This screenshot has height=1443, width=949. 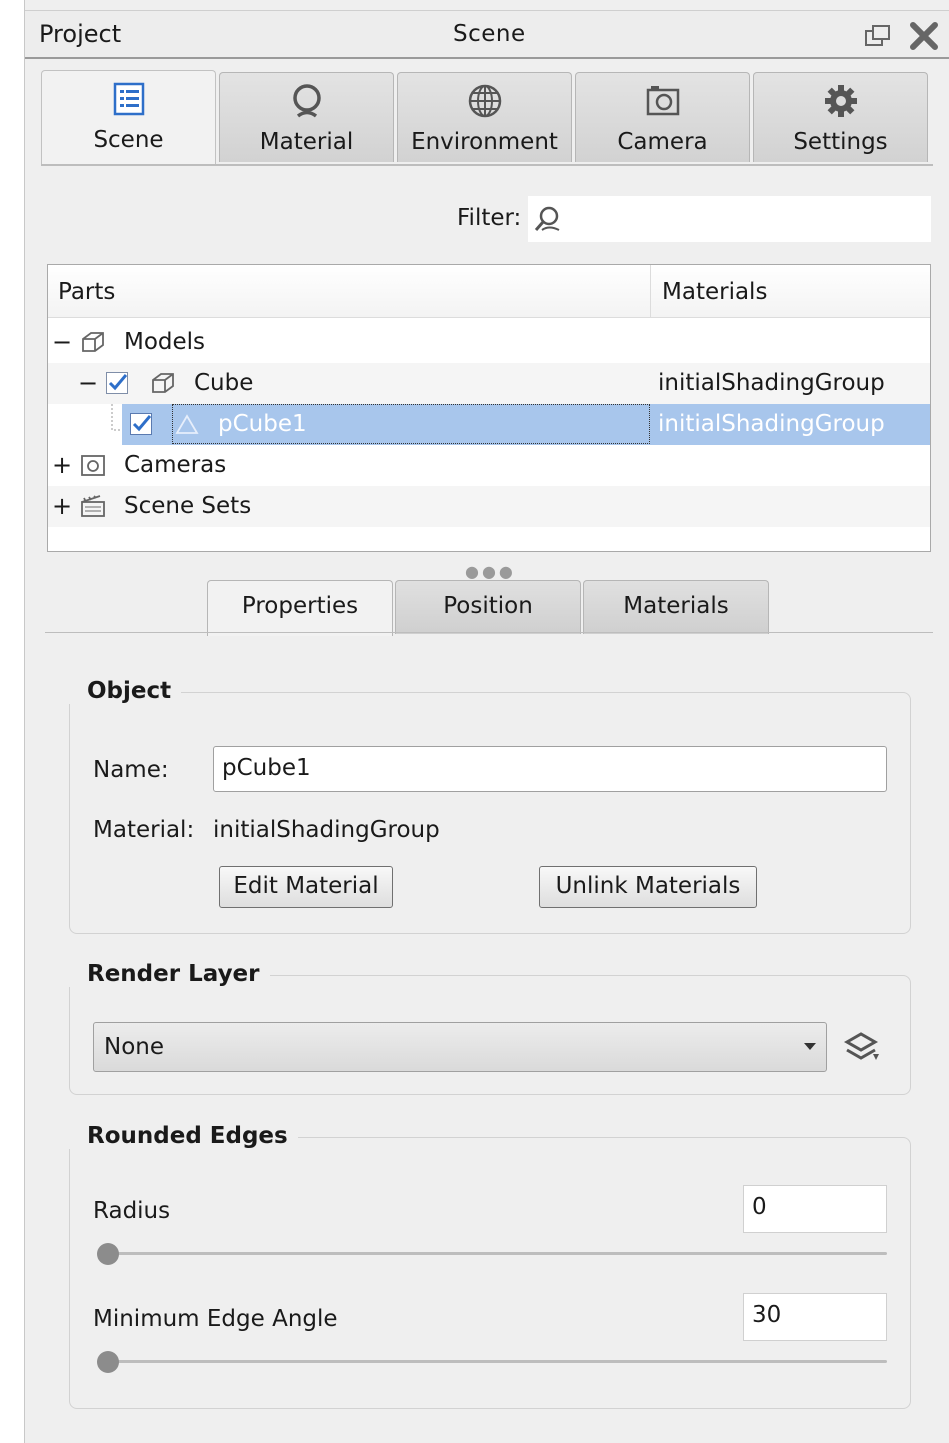 What do you see at coordinates (489, 506) in the screenshot?
I see `tree-row-scene-sets: + Scene Sets` at bounding box center [489, 506].